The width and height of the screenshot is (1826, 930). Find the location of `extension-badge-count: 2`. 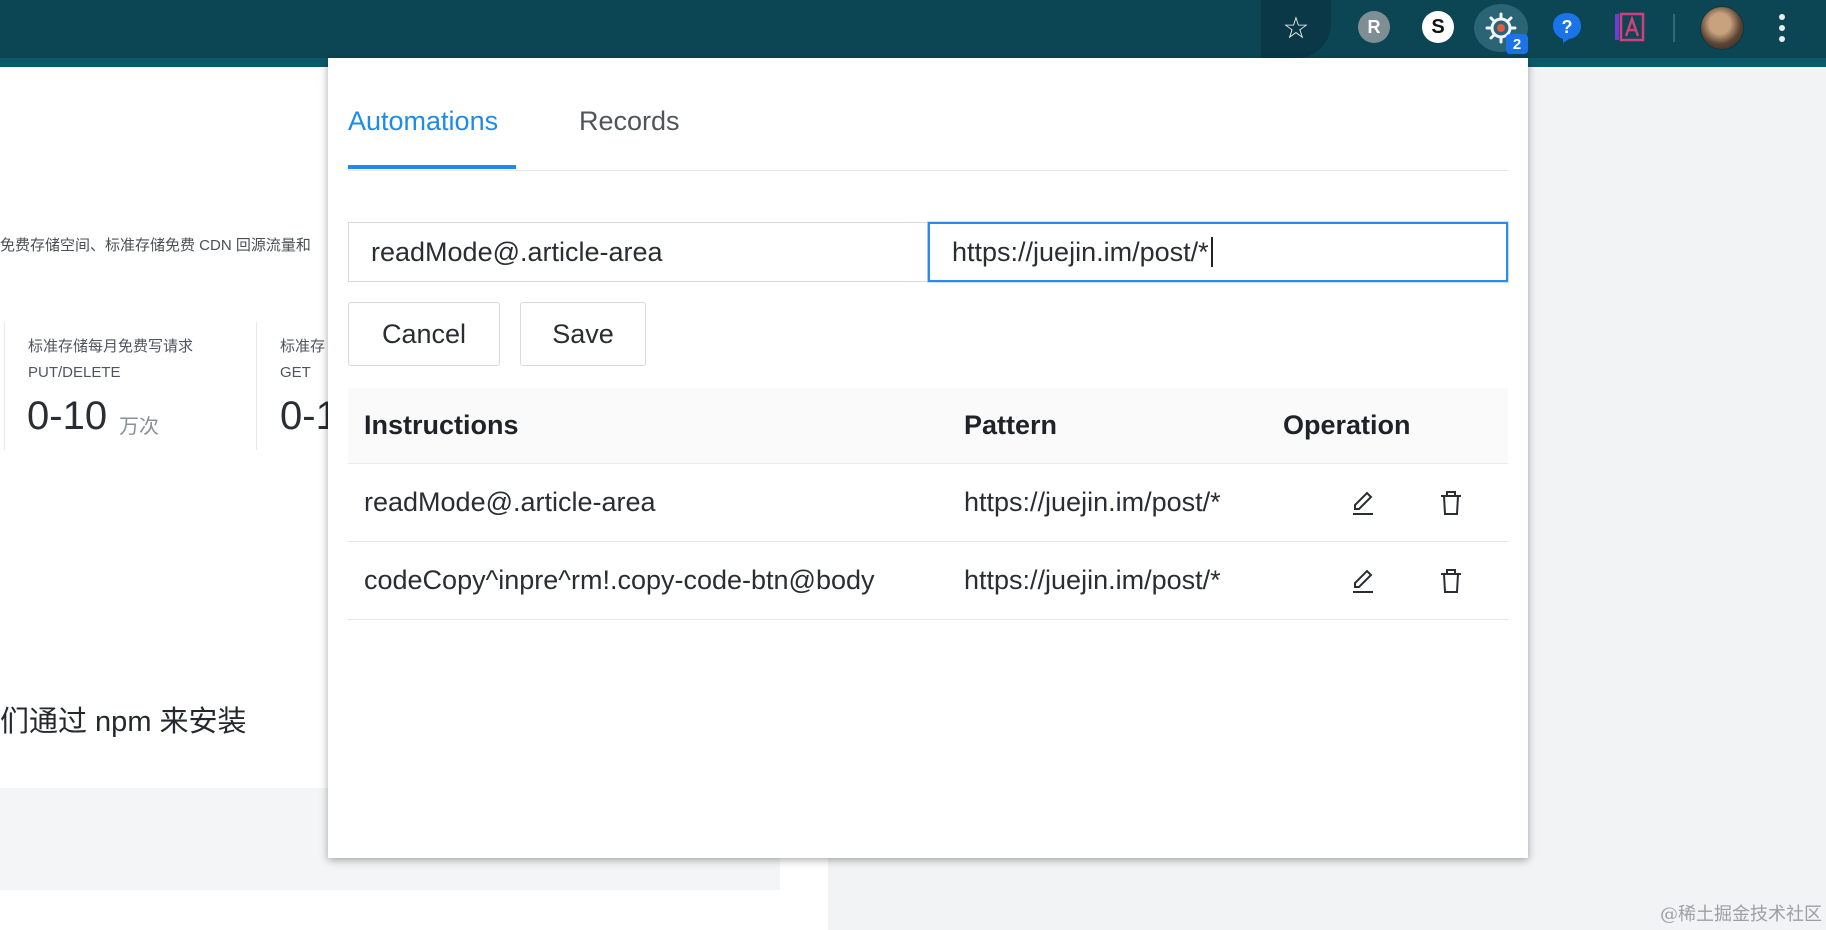

extension-badge-count: 2 is located at coordinates (1517, 44).